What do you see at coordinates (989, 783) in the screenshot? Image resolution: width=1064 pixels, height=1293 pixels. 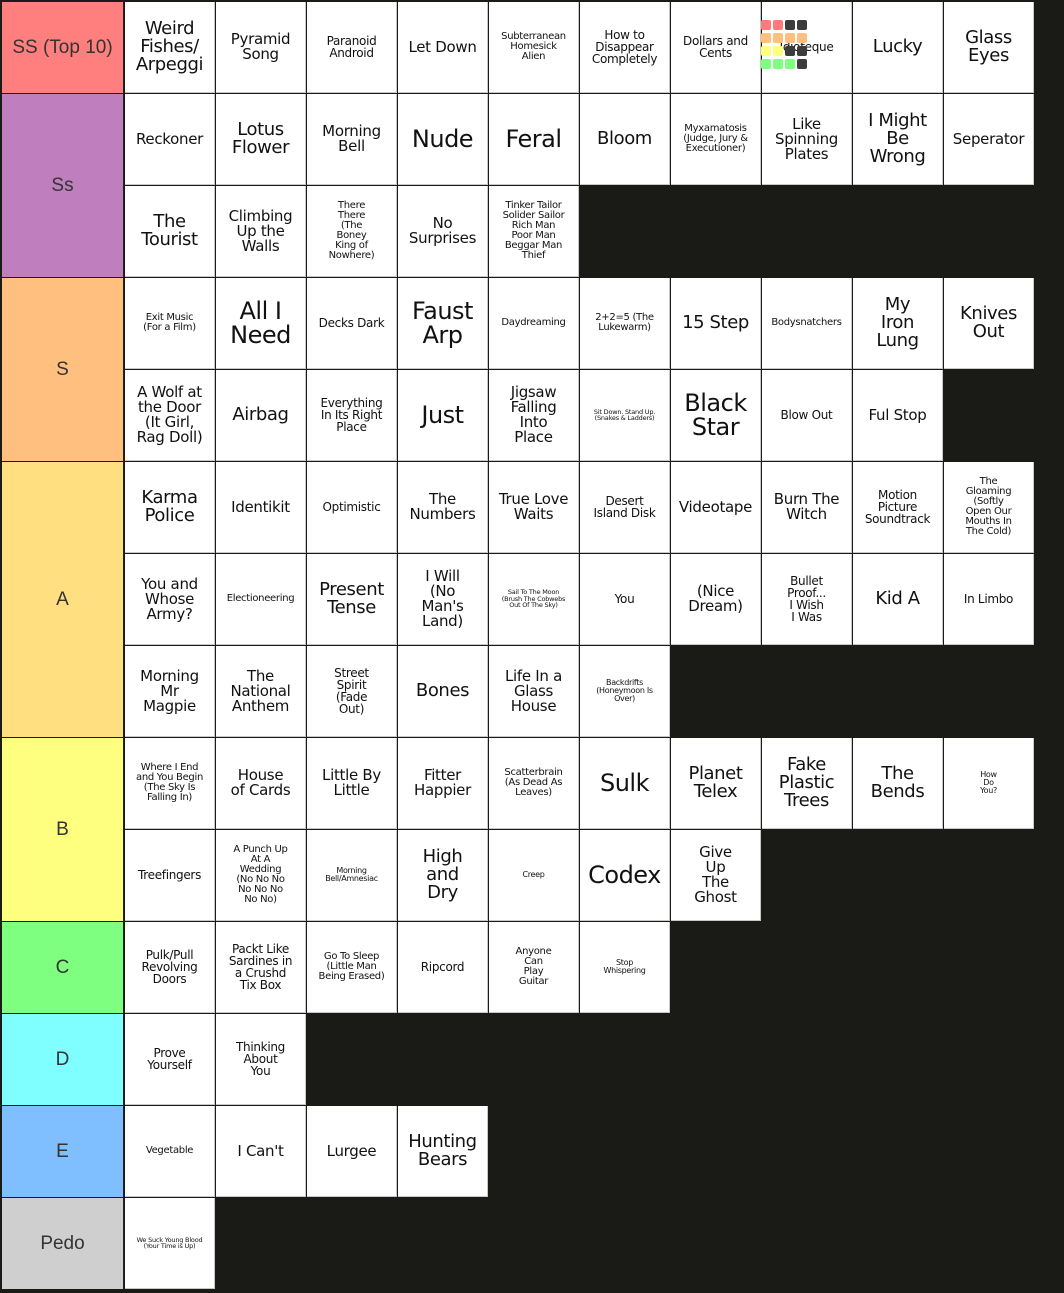 I see `tier-item: How Do You?` at bounding box center [989, 783].